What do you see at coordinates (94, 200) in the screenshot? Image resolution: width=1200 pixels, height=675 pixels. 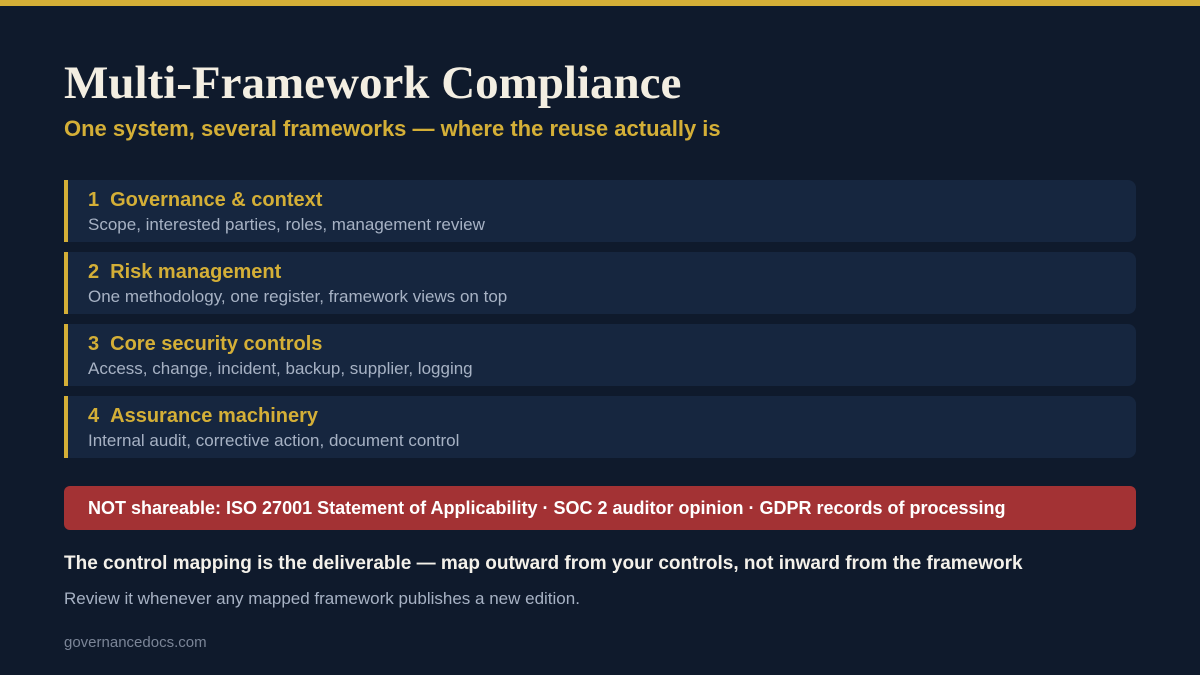 I see `reuse-item-number: 1` at bounding box center [94, 200].